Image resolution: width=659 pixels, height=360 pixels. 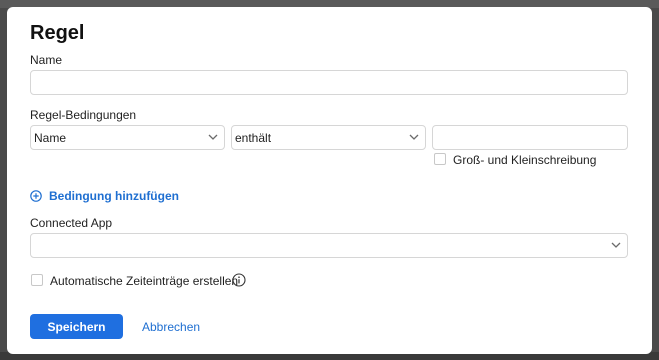 What do you see at coordinates (171, 326) in the screenshot?
I see `cancel-button: Abbrechen` at bounding box center [171, 326].